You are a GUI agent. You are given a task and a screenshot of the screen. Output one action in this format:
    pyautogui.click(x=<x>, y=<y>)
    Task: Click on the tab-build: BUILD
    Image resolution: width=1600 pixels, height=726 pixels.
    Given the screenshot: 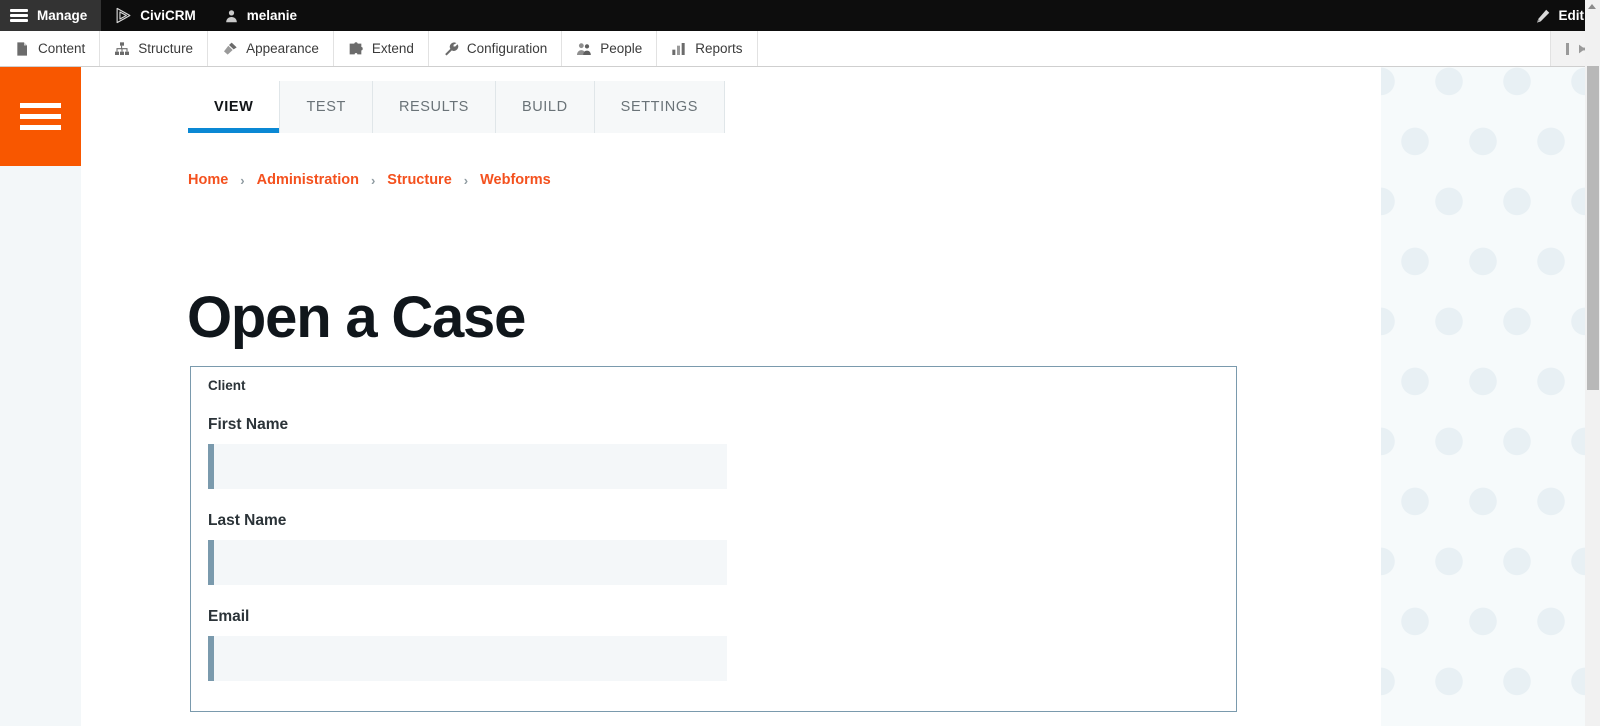 What is the action you would take?
    pyautogui.click(x=545, y=107)
    